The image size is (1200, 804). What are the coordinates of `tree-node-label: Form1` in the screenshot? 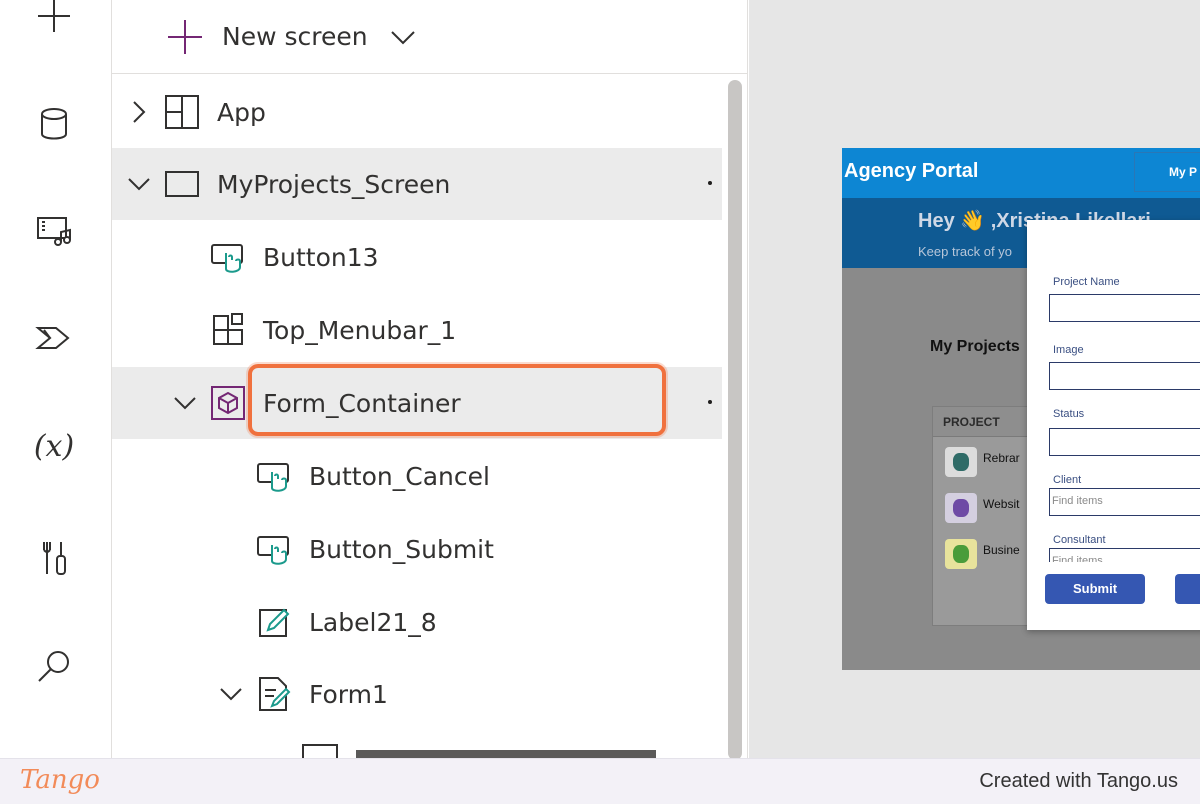 It's located at (348, 694).